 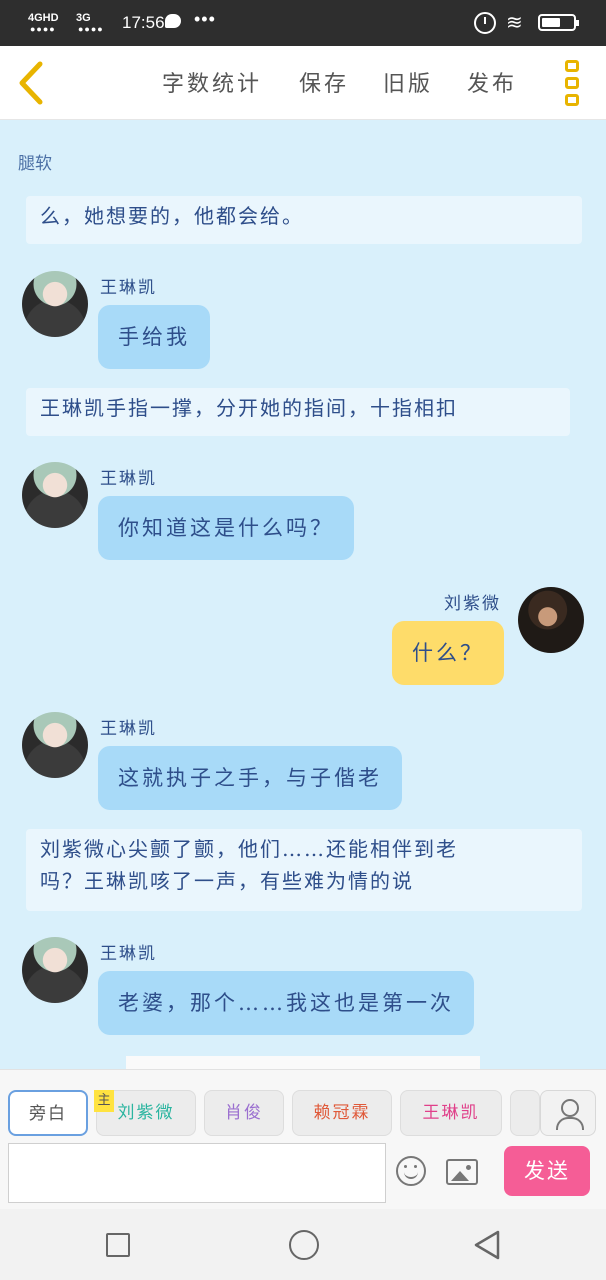 What do you see at coordinates (551, 620) in the screenshot?
I see `avatar-liu-ziwei` at bounding box center [551, 620].